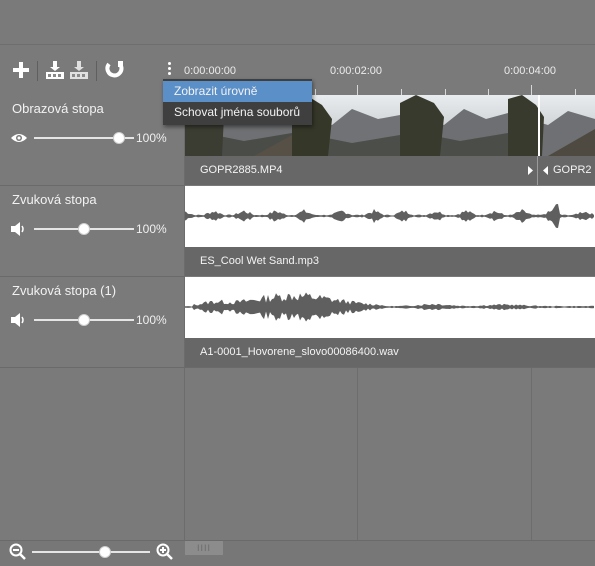 This screenshot has width=595, height=566. Describe the element at coordinates (105, 552) in the screenshot. I see `zoom-slider-thumb` at that location.